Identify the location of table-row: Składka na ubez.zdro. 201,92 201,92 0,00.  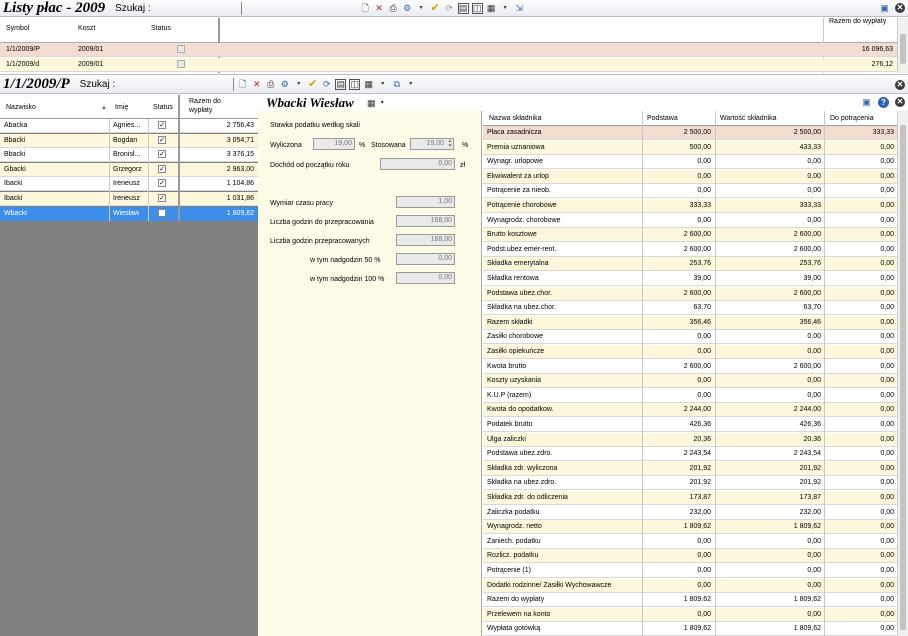
(690, 483).